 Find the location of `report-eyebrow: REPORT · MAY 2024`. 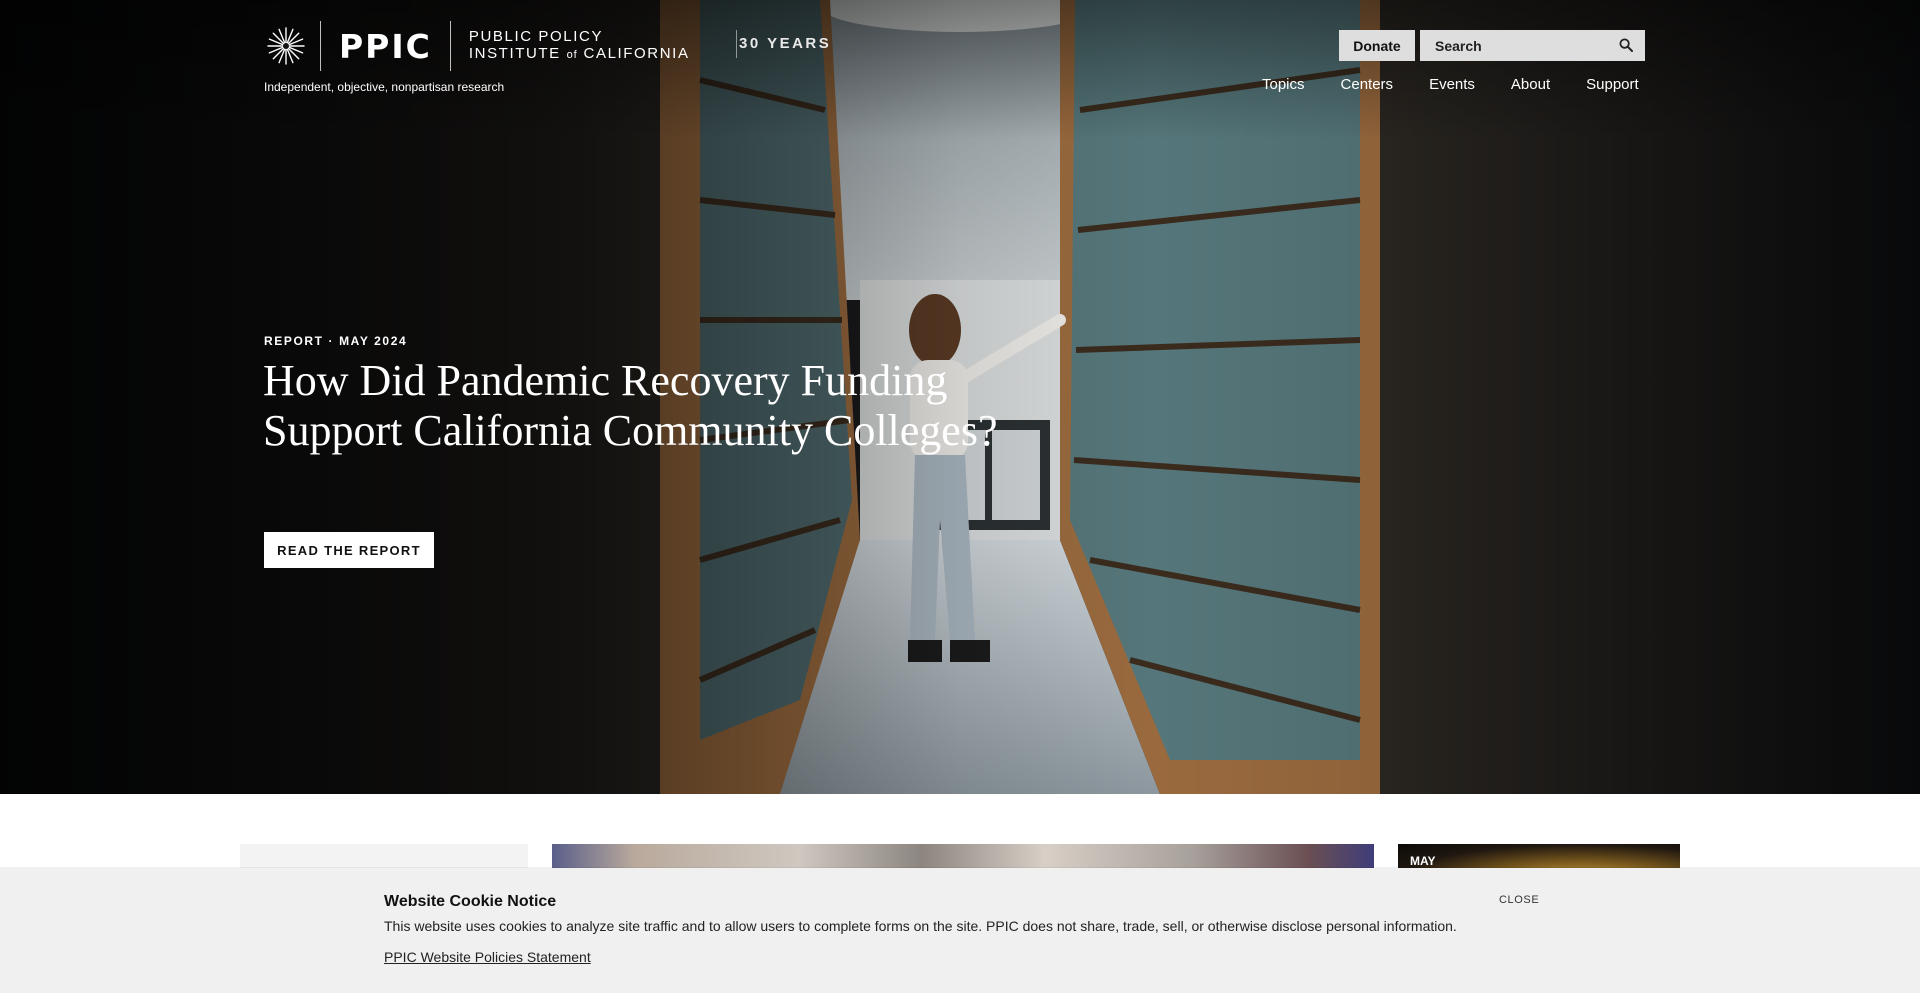

report-eyebrow: REPORT · MAY 2024 is located at coordinates (336, 341).